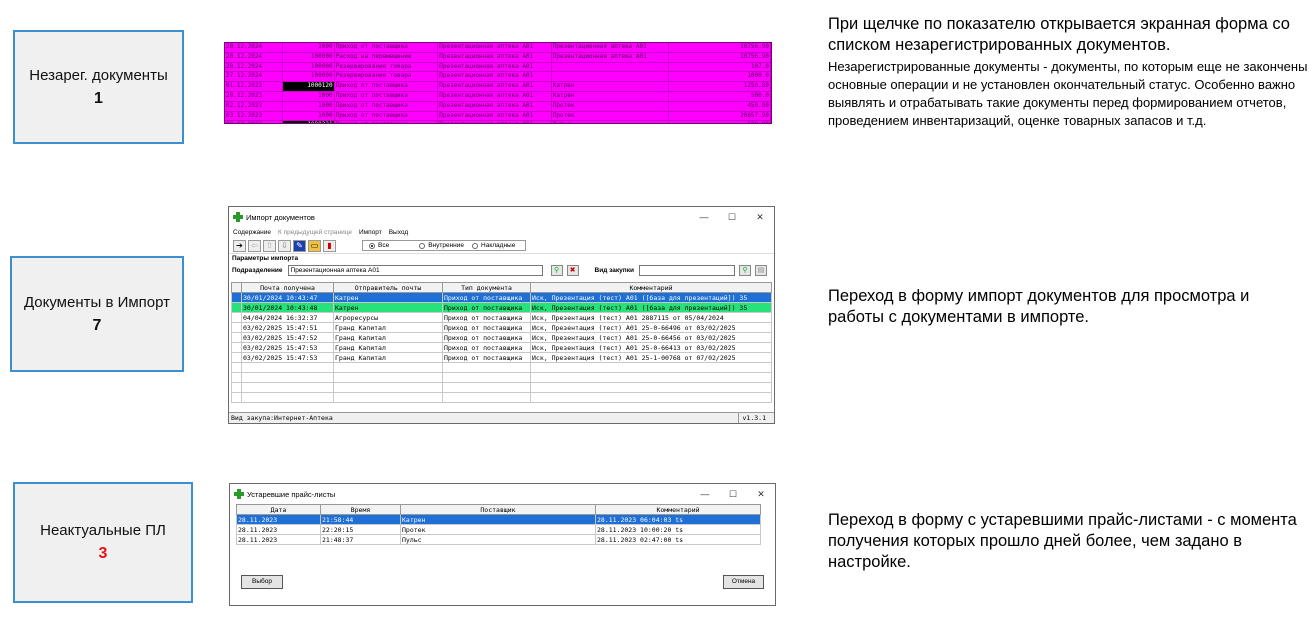 The width and height of the screenshot is (1315, 621). I want to click on arrow-up-icon: ⇧, so click(269, 245).